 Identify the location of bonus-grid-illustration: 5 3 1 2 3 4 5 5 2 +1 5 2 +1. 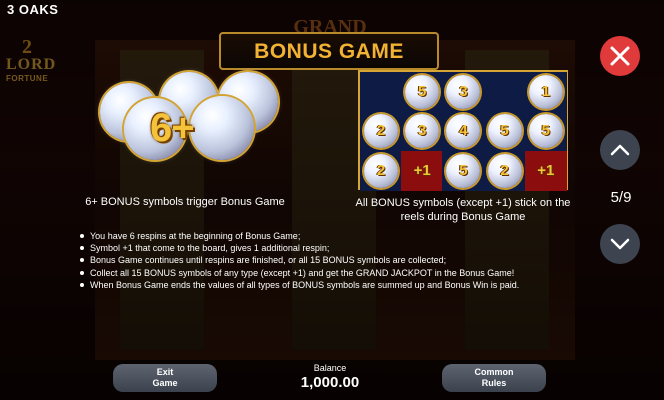
(463, 130).